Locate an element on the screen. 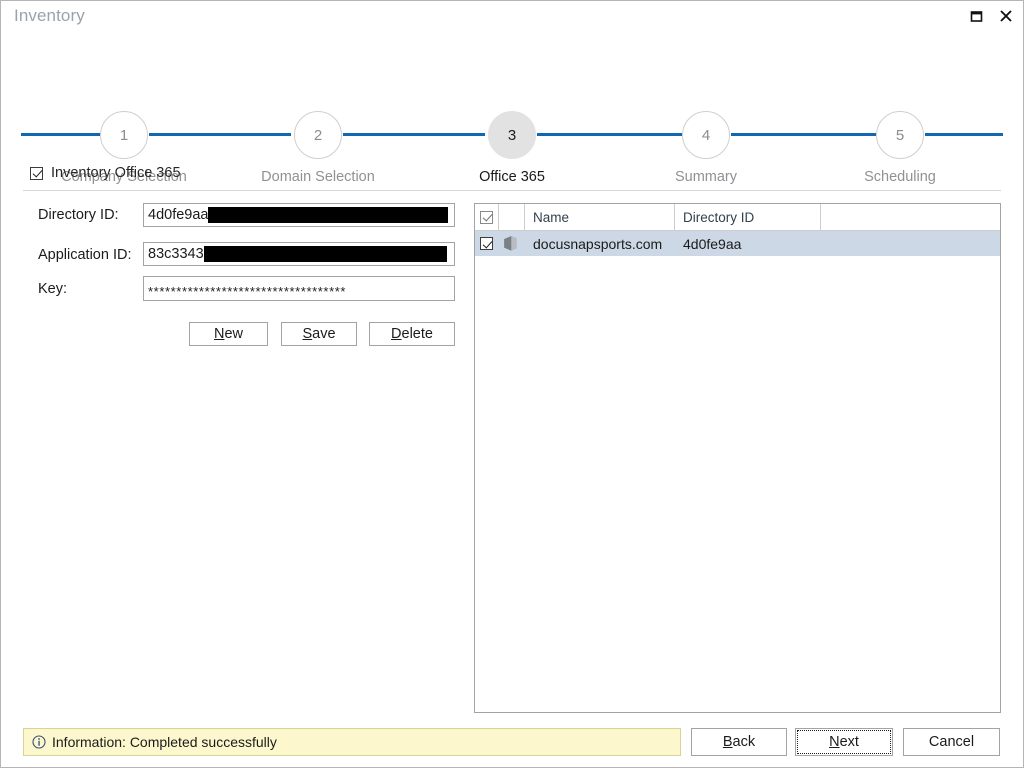 The width and height of the screenshot is (1024, 768). row-name: docusnapsports.com is located at coordinates (598, 243).